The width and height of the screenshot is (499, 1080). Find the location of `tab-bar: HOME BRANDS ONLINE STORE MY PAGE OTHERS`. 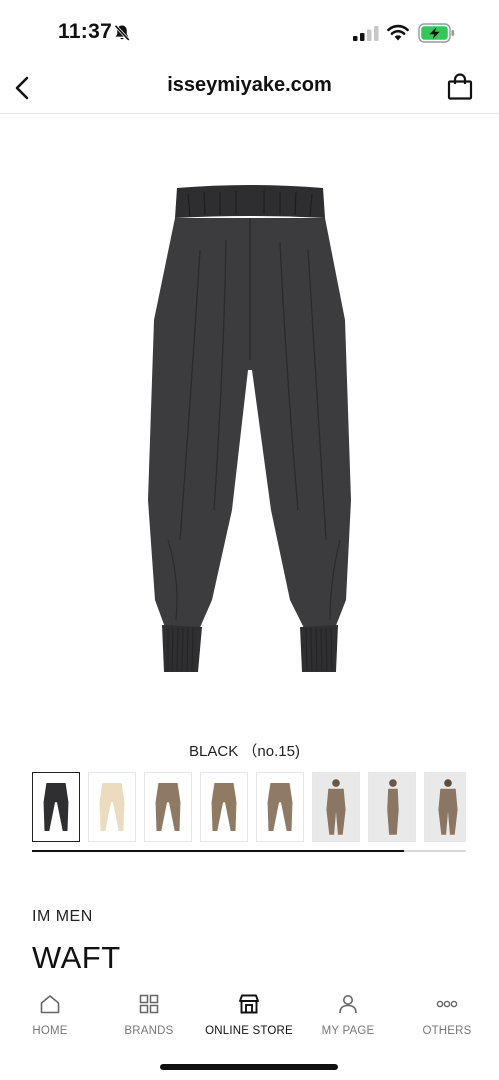

tab-bar: HOME BRANDS ONLINE STORE MY PAGE OTHERS is located at coordinates (249, 1034).